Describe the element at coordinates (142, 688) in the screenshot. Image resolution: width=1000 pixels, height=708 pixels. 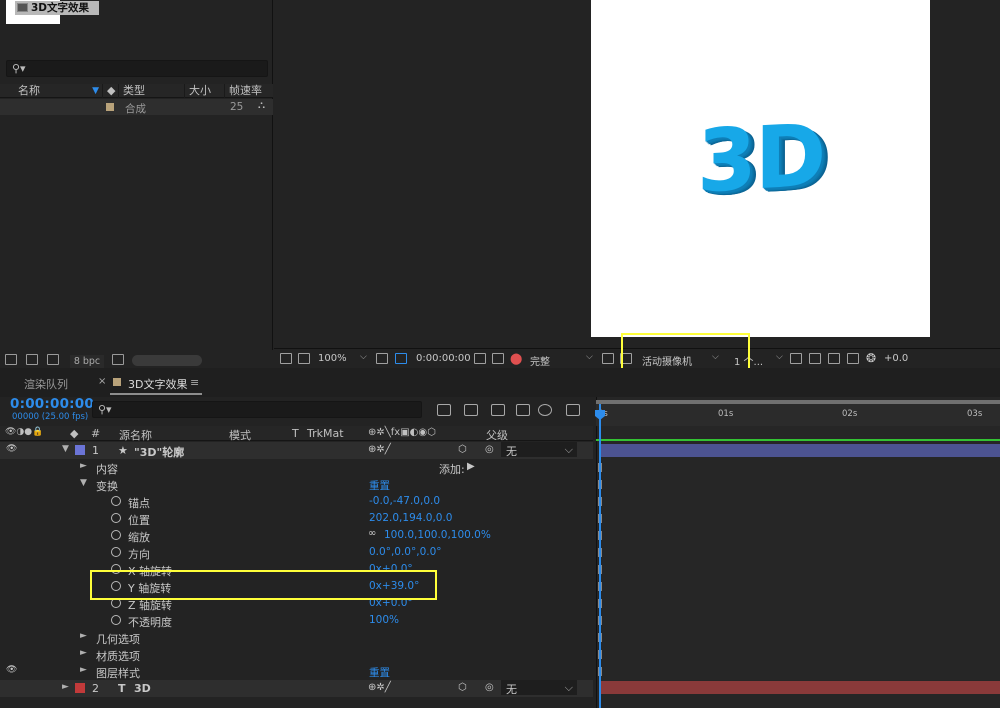
I see `layer-name: 3D` at that location.